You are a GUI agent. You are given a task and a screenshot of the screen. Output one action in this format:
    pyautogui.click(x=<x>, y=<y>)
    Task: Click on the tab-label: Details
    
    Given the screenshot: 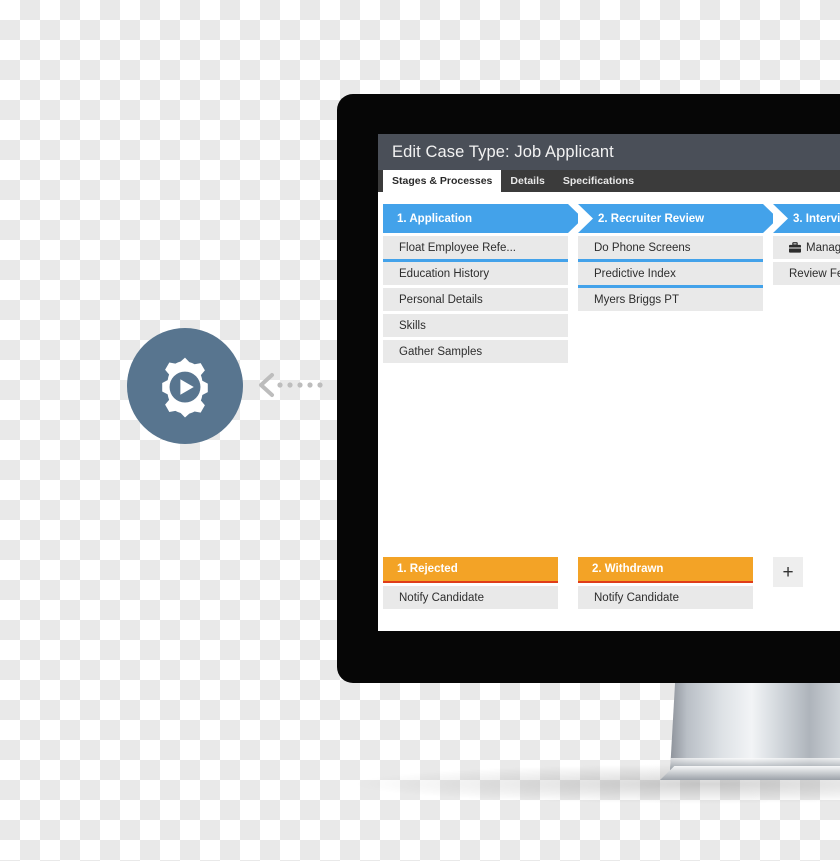 What is the action you would take?
    pyautogui.click(x=527, y=181)
    